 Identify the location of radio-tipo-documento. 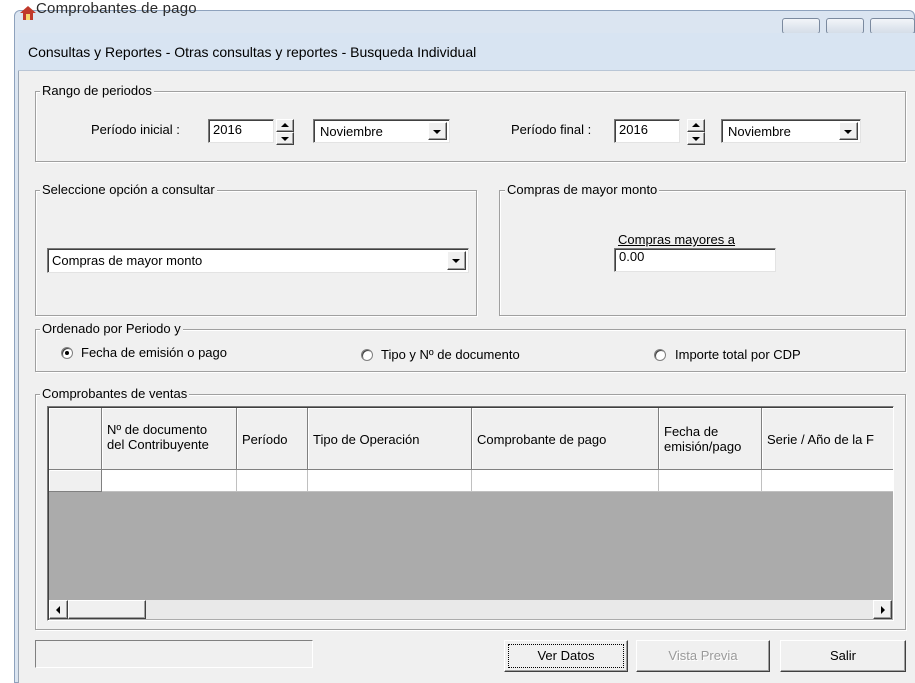
(367, 355).